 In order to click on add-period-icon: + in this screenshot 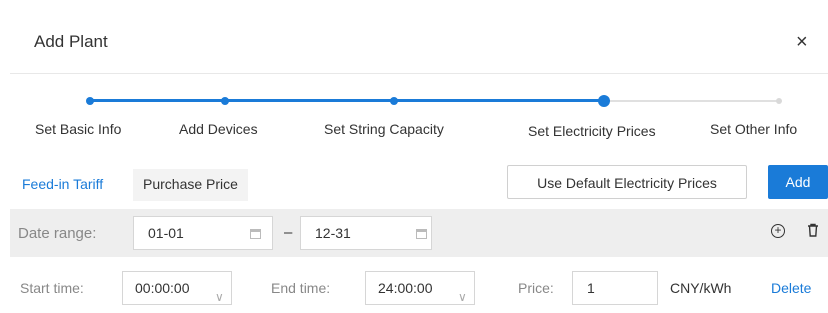, I will do `click(778, 231)`.